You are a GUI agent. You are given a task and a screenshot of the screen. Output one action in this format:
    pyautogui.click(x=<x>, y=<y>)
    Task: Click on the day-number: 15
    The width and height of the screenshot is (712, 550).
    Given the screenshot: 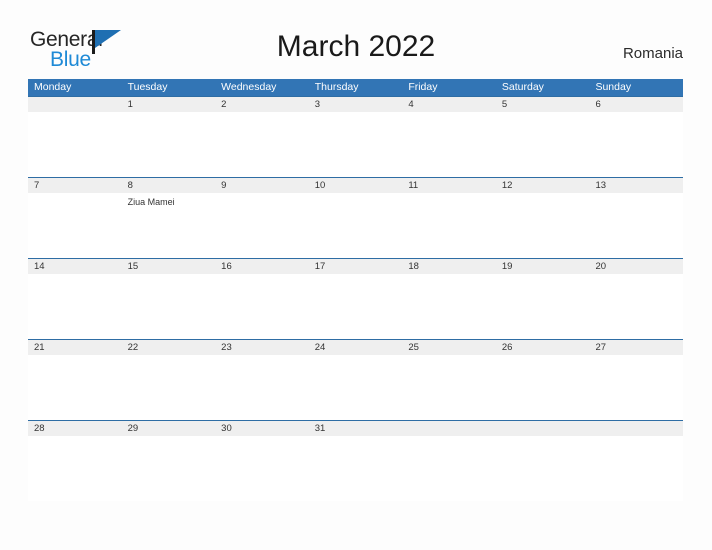 What is the action you would take?
    pyautogui.click(x=169, y=266)
    